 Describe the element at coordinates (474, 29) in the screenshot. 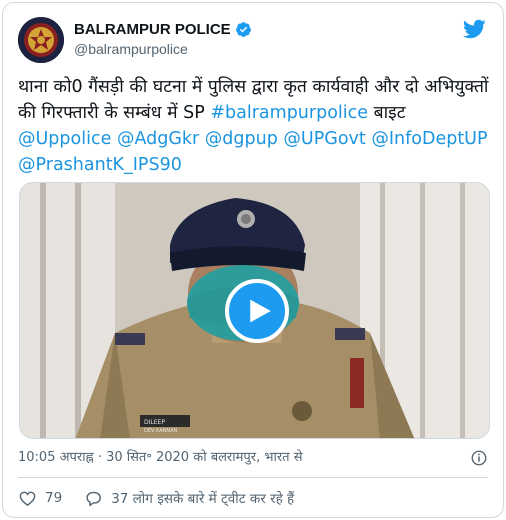

I see `twitter-bird-icon` at that location.